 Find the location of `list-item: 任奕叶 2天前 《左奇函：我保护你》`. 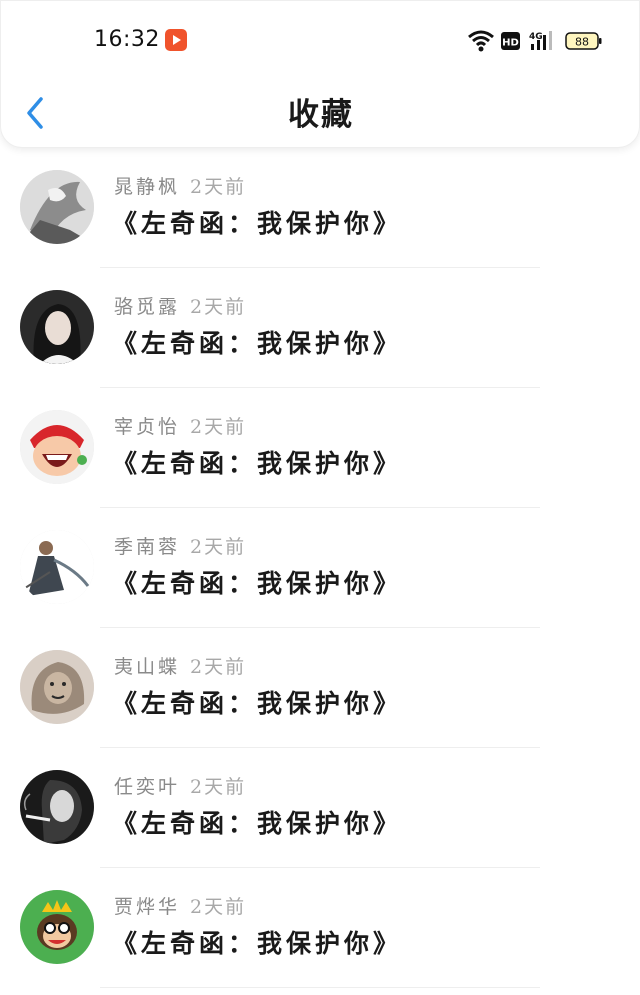

list-item: 任奕叶 2天前 《左奇函：我保护你》 is located at coordinates (320, 808).